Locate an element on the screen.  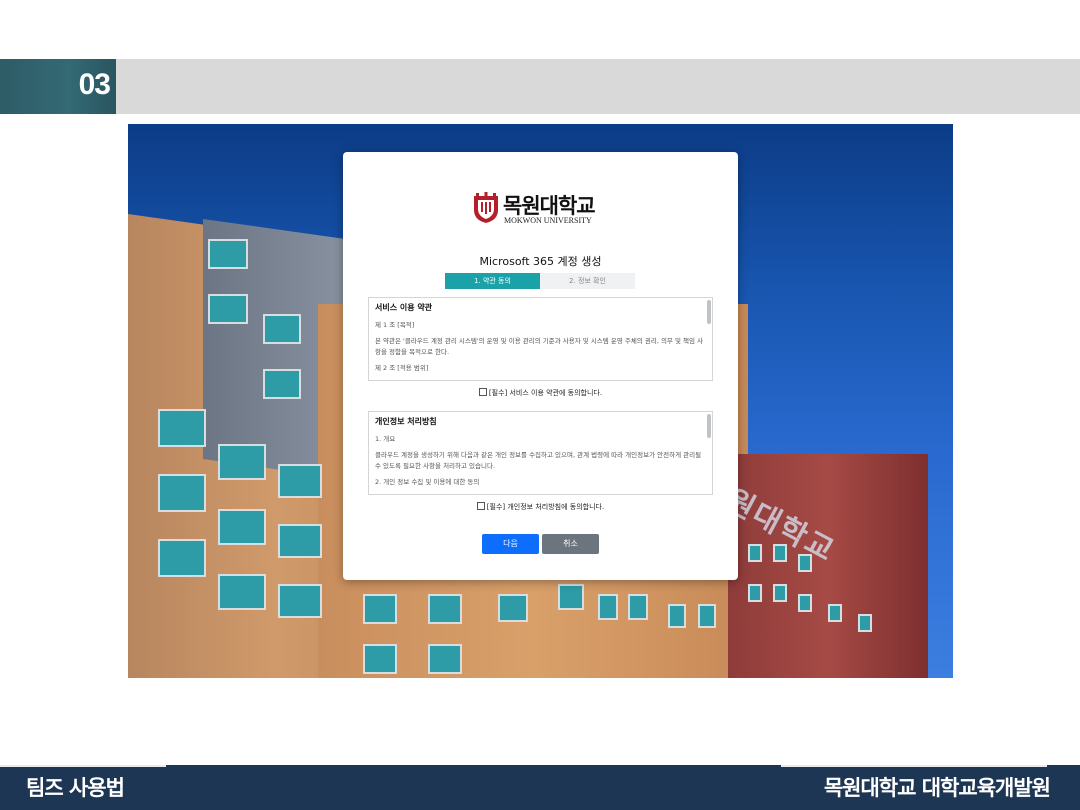
section-number-badge: 03 is located at coordinates (58, 86).